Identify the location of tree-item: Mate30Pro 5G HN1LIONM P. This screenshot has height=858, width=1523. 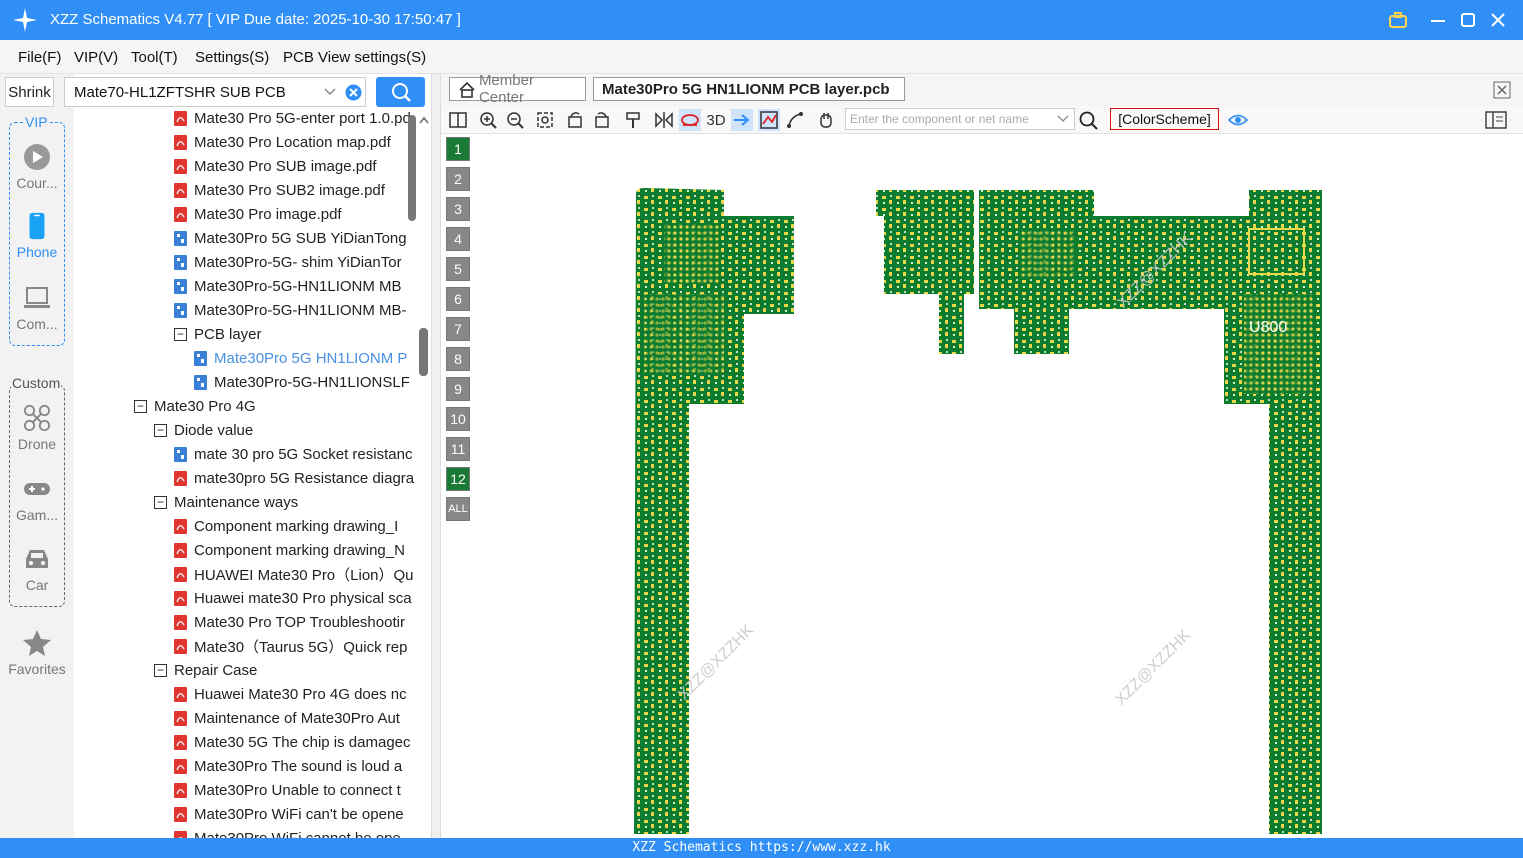
(300, 358).